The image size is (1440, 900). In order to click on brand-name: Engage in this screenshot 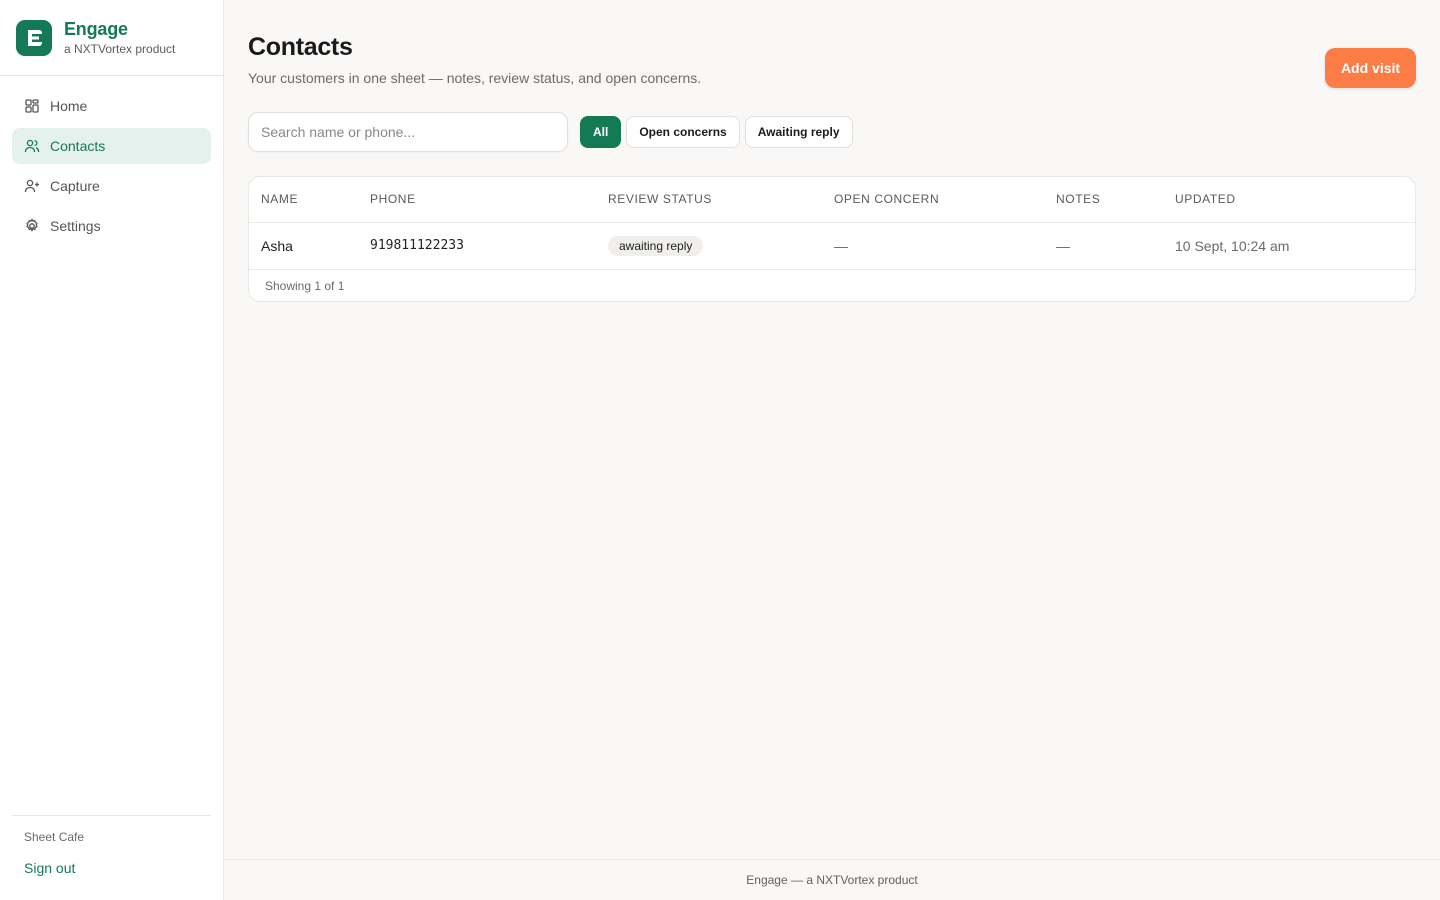, I will do `click(96, 29)`.